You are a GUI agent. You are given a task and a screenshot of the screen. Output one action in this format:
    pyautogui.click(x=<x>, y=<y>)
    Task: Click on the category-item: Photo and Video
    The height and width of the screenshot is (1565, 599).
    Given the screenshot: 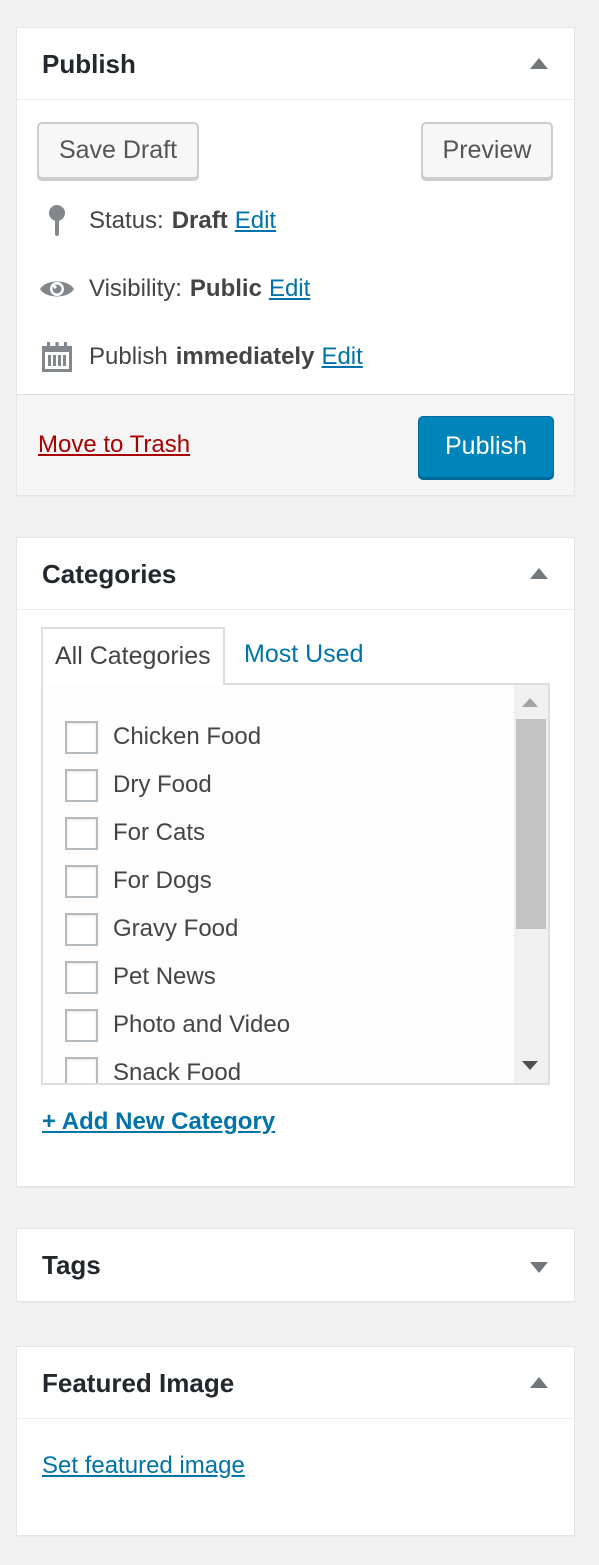 What is the action you would take?
    pyautogui.click(x=177, y=1025)
    